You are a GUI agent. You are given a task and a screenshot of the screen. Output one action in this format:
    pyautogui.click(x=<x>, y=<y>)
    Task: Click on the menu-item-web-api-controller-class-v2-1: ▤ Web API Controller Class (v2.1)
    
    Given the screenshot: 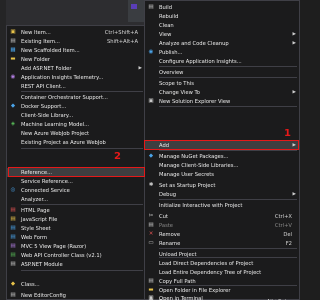 What is the action you would take?
    pyautogui.click(x=76, y=255)
    